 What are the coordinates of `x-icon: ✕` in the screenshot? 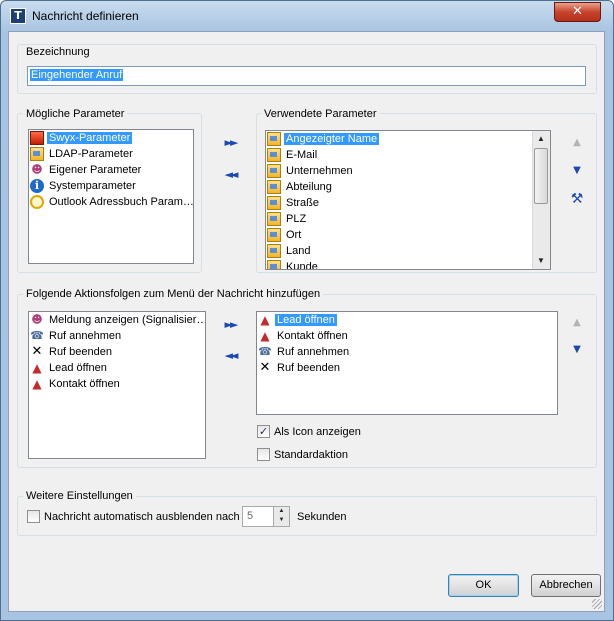 It's located at (265, 367).